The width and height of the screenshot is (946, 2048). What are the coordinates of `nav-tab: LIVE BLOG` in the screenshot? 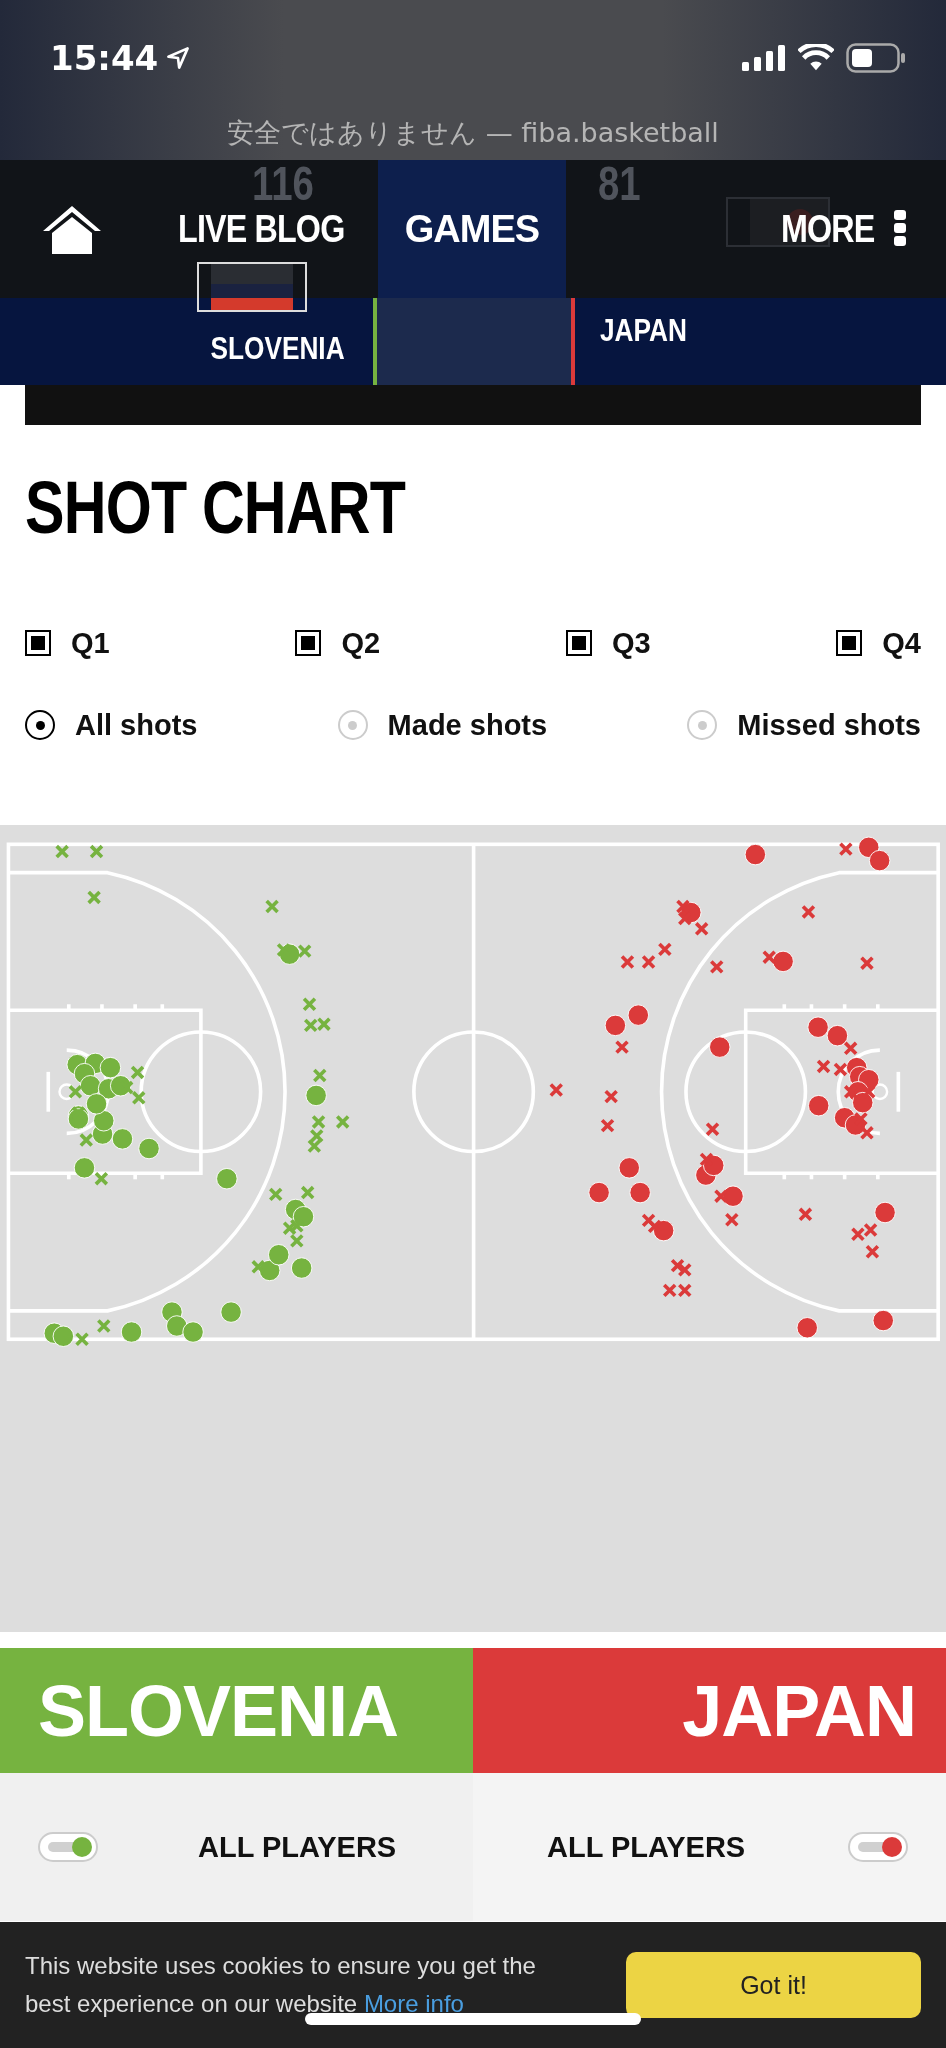 It's located at (263, 229).